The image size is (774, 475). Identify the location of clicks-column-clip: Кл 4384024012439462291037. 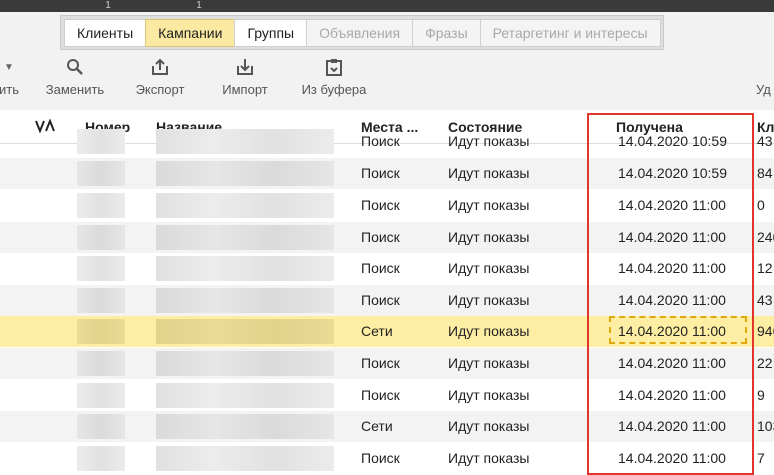
(765, 291).